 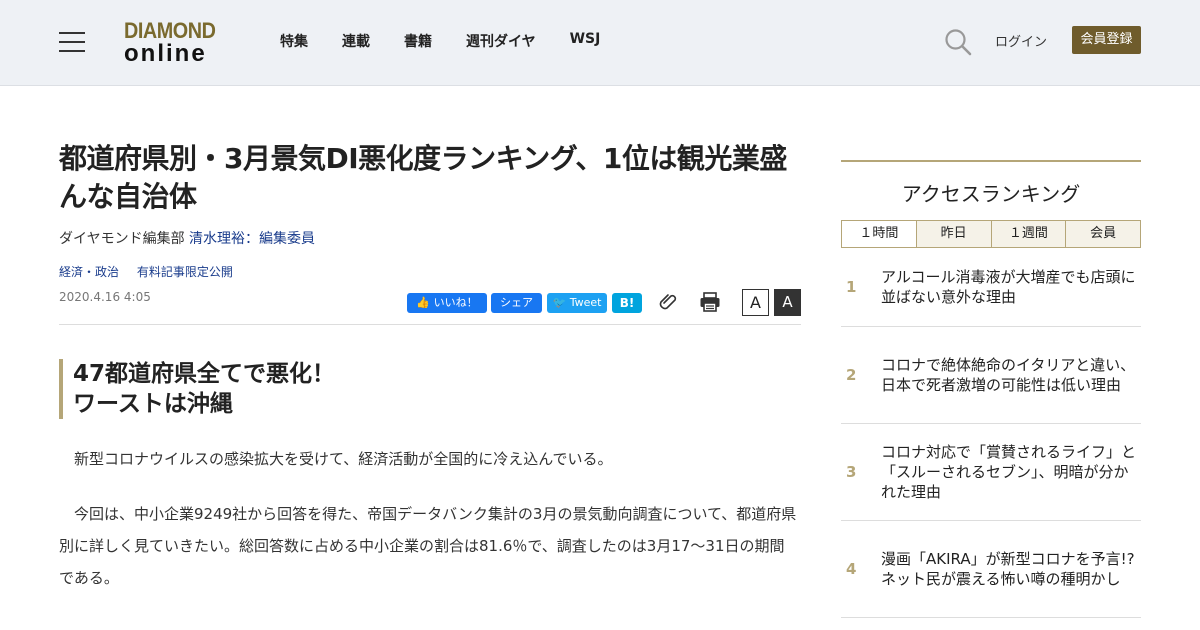 What do you see at coordinates (787, 302) in the screenshot?
I see `font-size-large-button: A` at bounding box center [787, 302].